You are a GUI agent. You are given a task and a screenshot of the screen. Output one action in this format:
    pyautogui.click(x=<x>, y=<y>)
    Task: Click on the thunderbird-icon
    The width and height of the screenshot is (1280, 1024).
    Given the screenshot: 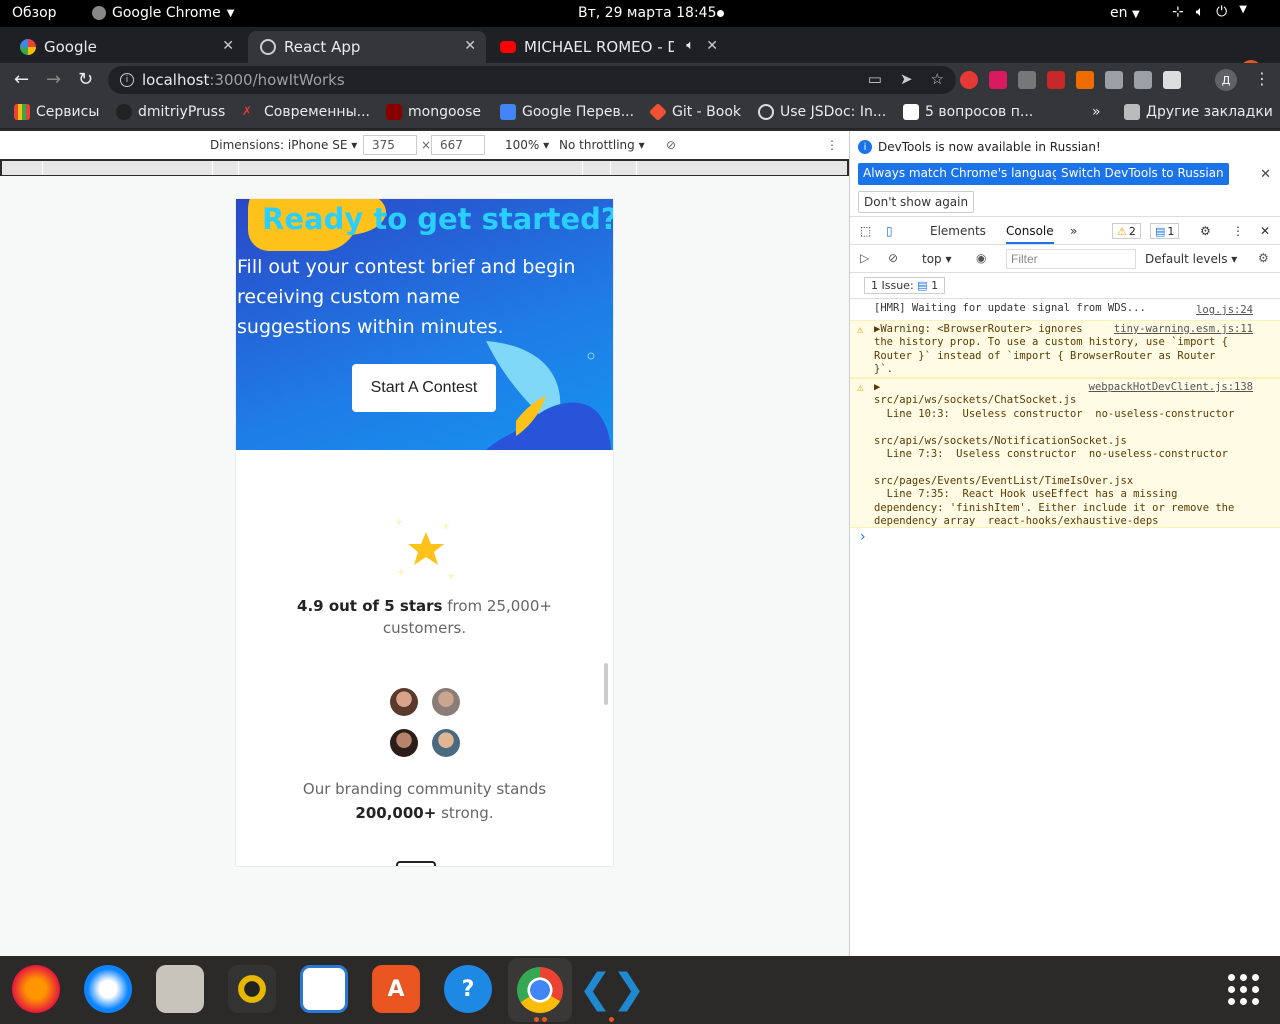 What is the action you would take?
    pyautogui.click(x=108, y=989)
    